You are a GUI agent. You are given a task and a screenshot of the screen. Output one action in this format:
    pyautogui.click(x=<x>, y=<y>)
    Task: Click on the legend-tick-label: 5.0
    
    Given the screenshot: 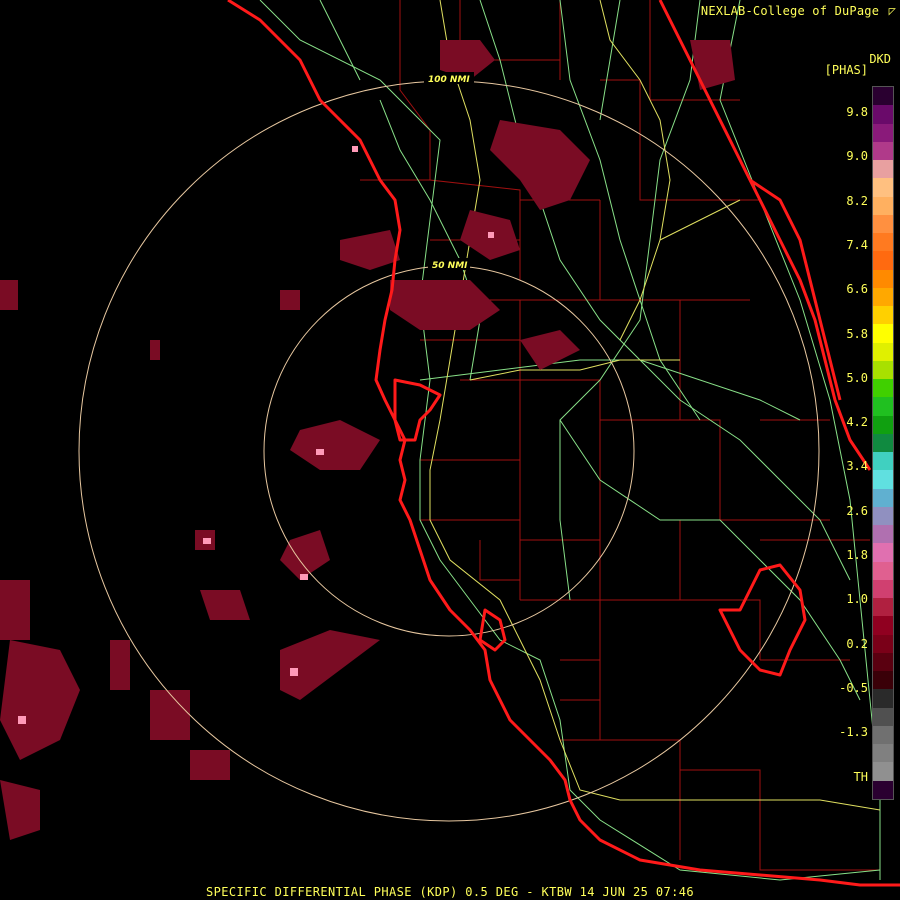 What is the action you would take?
    pyautogui.click(x=857, y=377)
    